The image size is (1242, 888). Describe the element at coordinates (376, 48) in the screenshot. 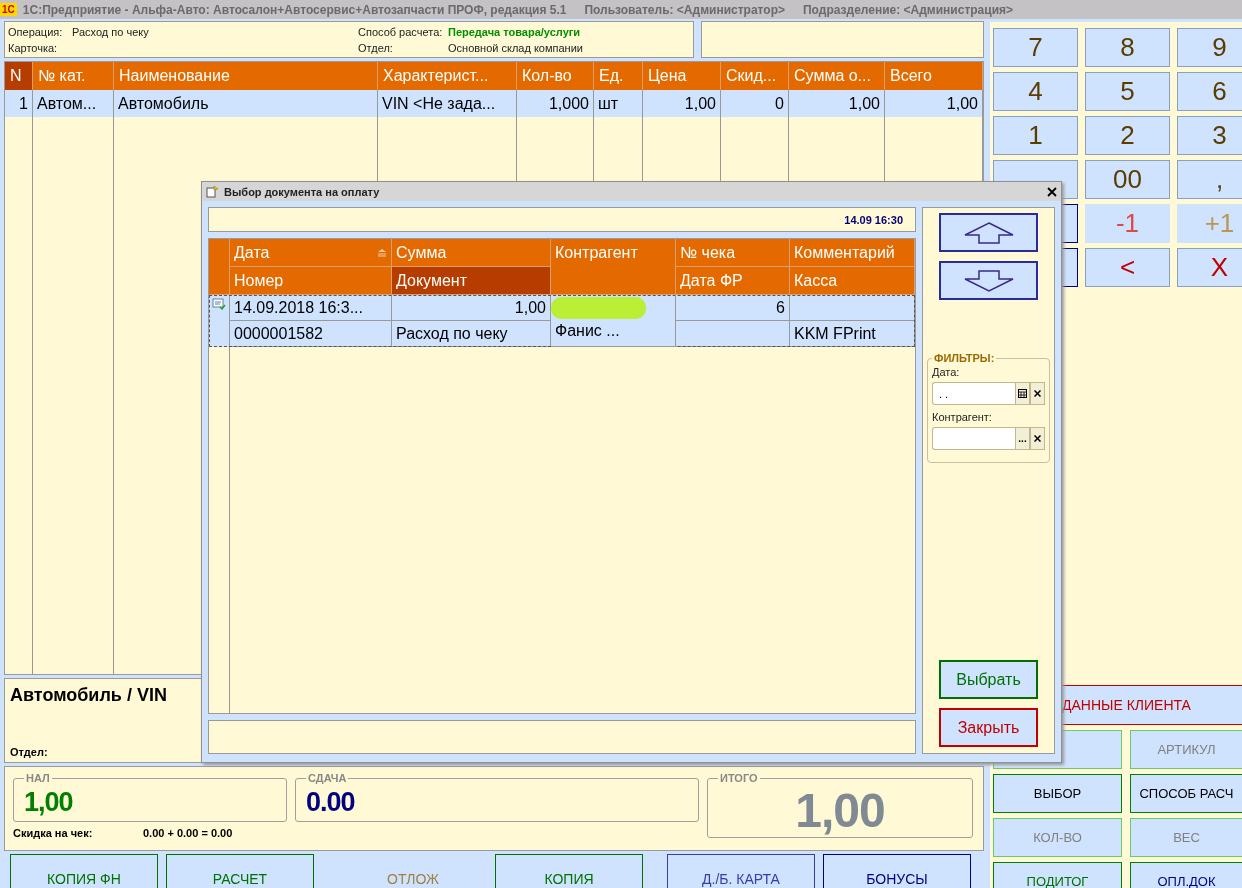

I see `field-label: Отдел:` at that location.